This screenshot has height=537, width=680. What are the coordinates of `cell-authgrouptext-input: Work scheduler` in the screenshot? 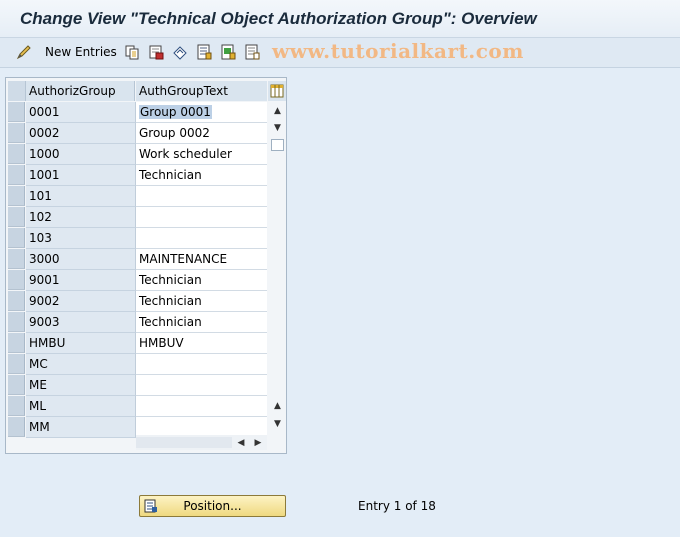 It's located at (201, 154).